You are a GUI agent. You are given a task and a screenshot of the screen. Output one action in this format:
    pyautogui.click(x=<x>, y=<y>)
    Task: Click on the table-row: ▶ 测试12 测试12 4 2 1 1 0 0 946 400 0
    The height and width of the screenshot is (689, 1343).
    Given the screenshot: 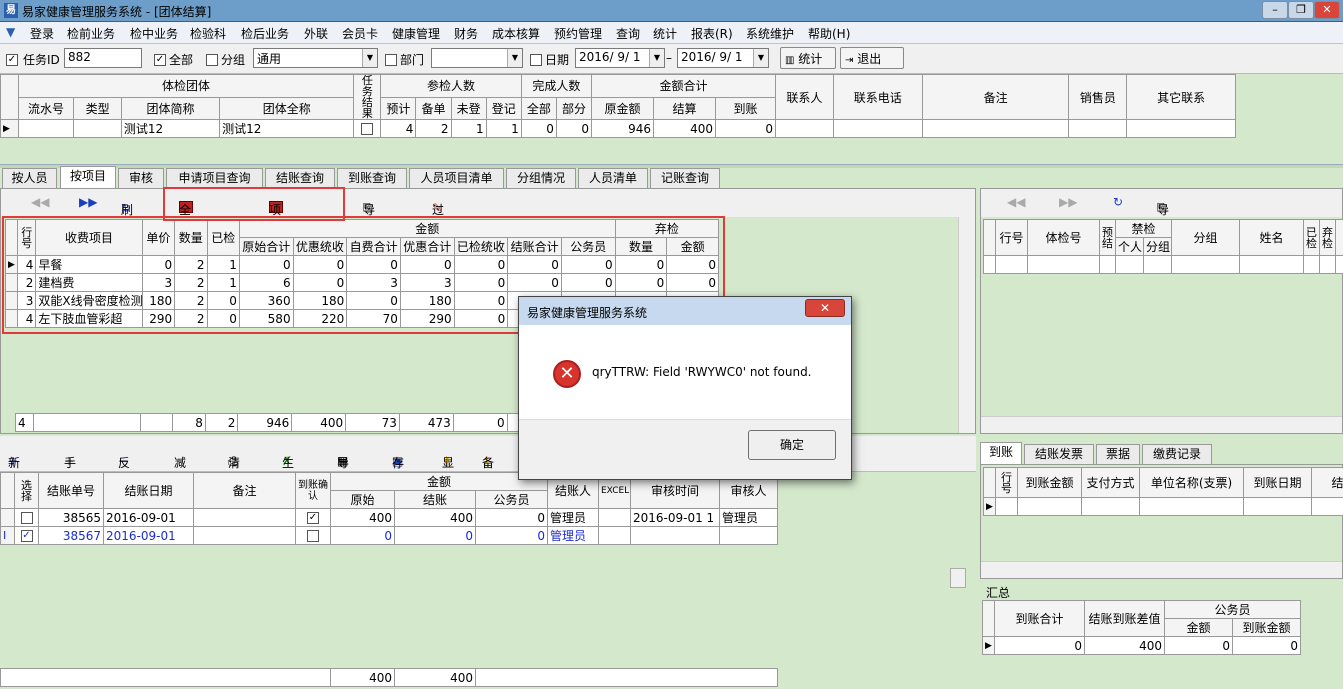 What is the action you would take?
    pyautogui.click(x=618, y=128)
    